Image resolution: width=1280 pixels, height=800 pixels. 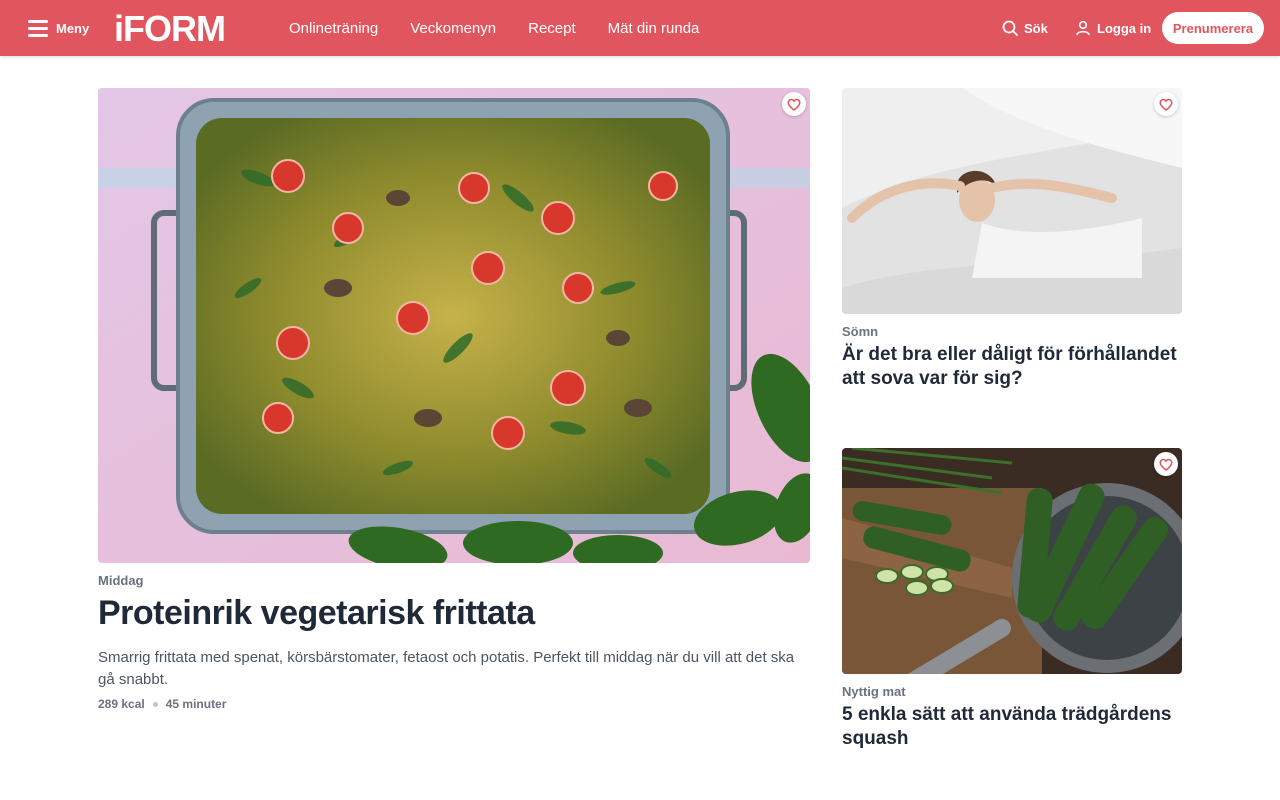 I want to click on sleep-image, so click(x=1012, y=201).